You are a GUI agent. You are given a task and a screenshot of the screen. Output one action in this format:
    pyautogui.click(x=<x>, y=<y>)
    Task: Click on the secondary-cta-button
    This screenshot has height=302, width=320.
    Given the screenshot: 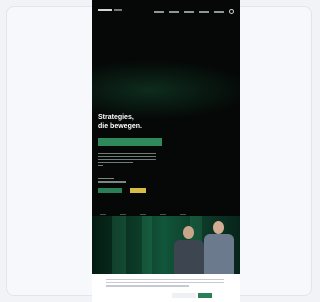 What is the action you would take?
    pyautogui.click(x=138, y=190)
    